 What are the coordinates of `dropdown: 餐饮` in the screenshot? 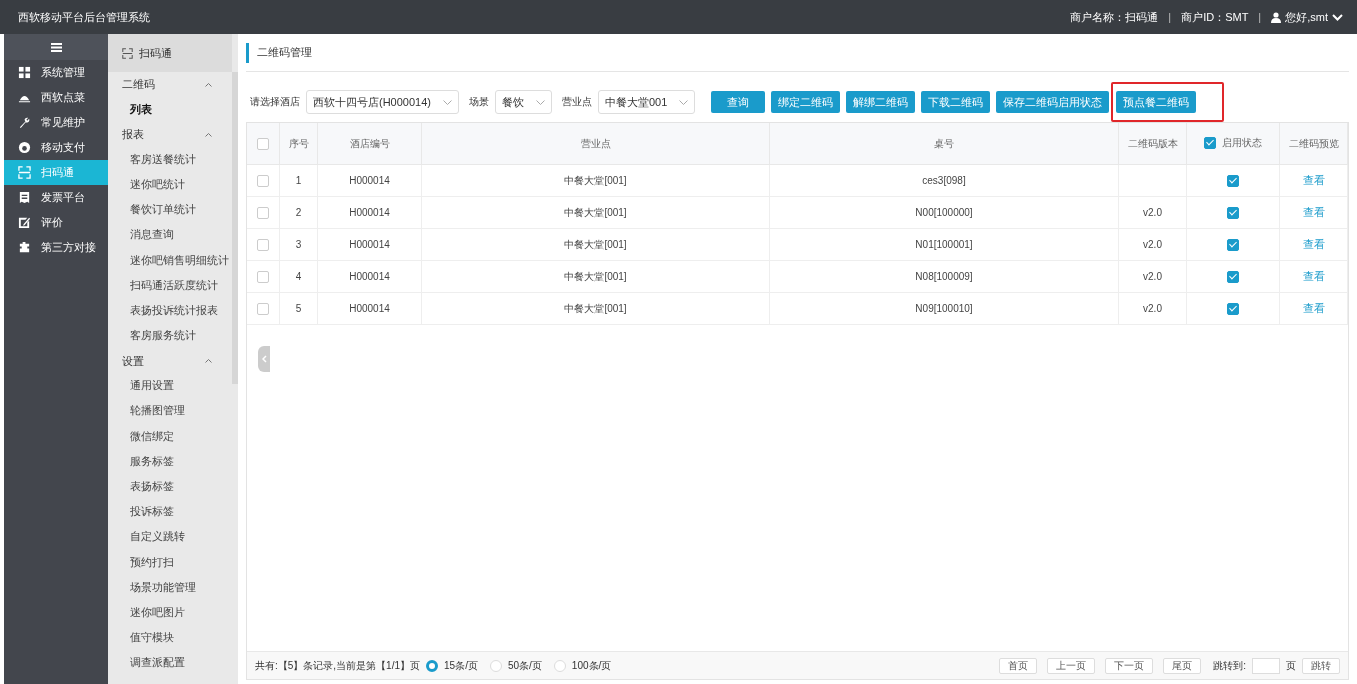 It's located at (523, 102).